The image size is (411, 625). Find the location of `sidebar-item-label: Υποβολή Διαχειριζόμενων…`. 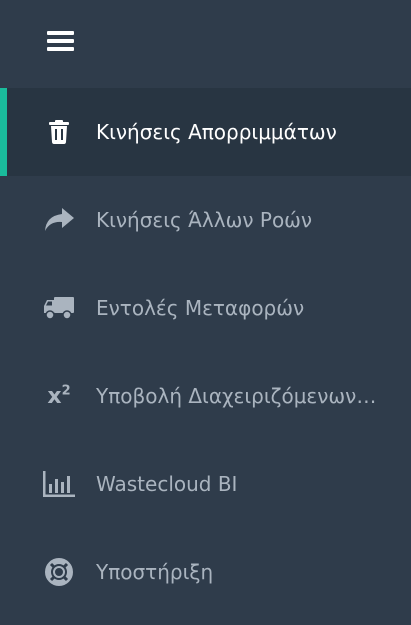

sidebar-item-label: Υποβολή Διαχειριζόμενων… is located at coordinates (236, 396).